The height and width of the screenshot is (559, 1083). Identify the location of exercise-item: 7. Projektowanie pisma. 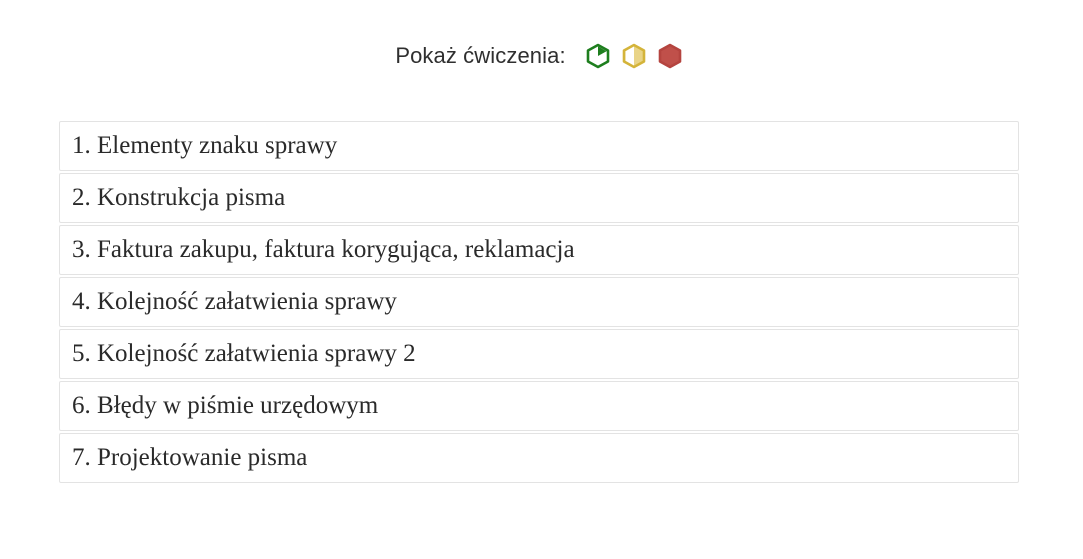
(539, 458).